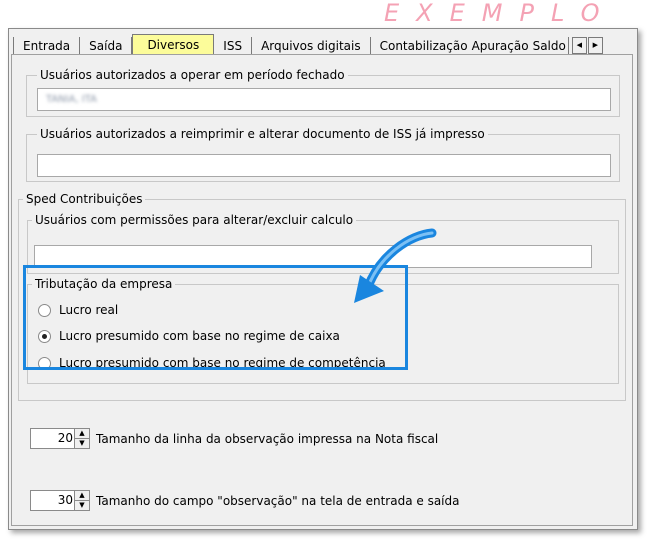  Describe the element at coordinates (311, 46) in the screenshot. I see `tab-arquivos-digitais: Arquivos digitais` at that location.